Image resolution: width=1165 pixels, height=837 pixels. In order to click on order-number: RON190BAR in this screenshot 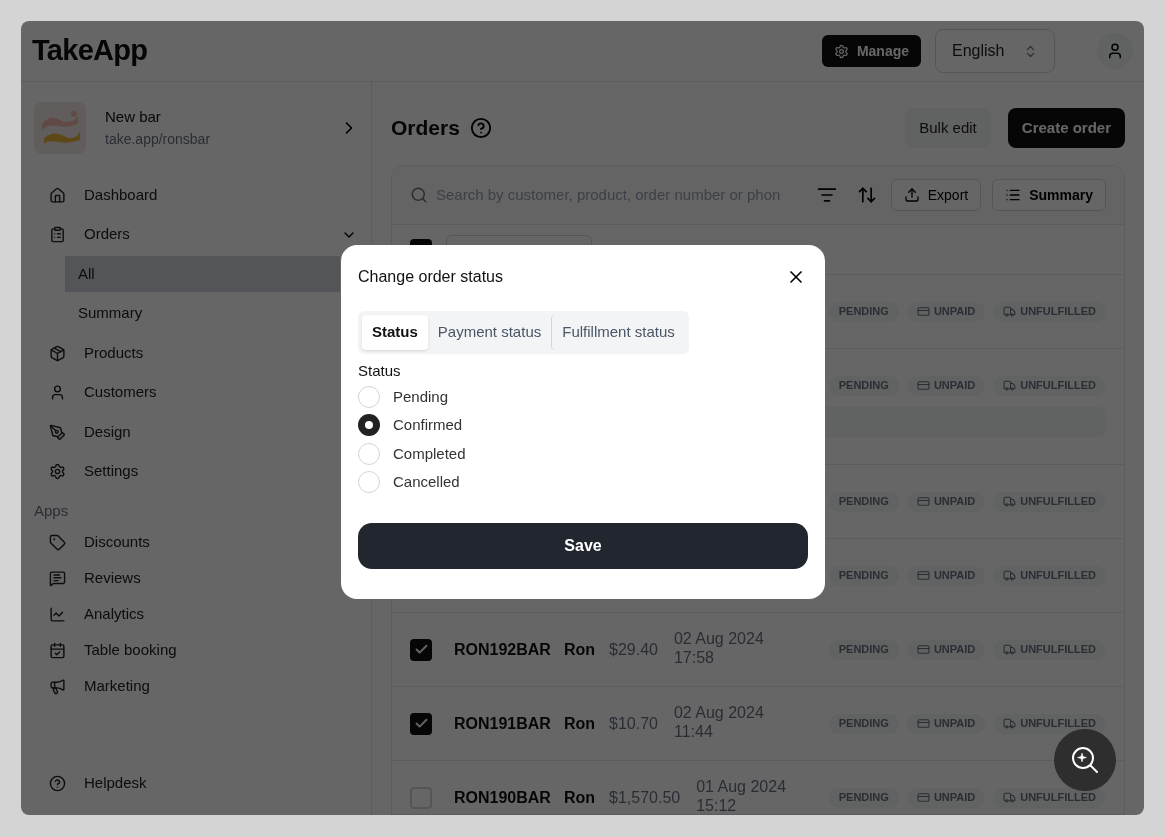, I will do `click(503, 797)`.